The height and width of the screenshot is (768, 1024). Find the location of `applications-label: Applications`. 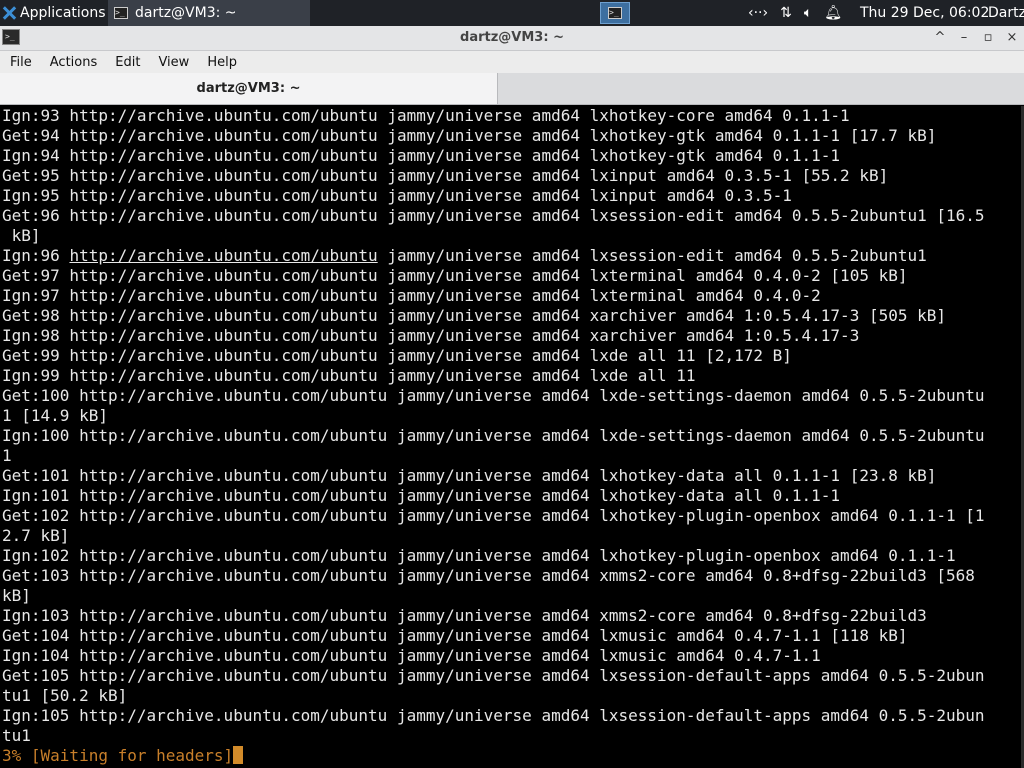

applications-label: Applications is located at coordinates (63, 13).